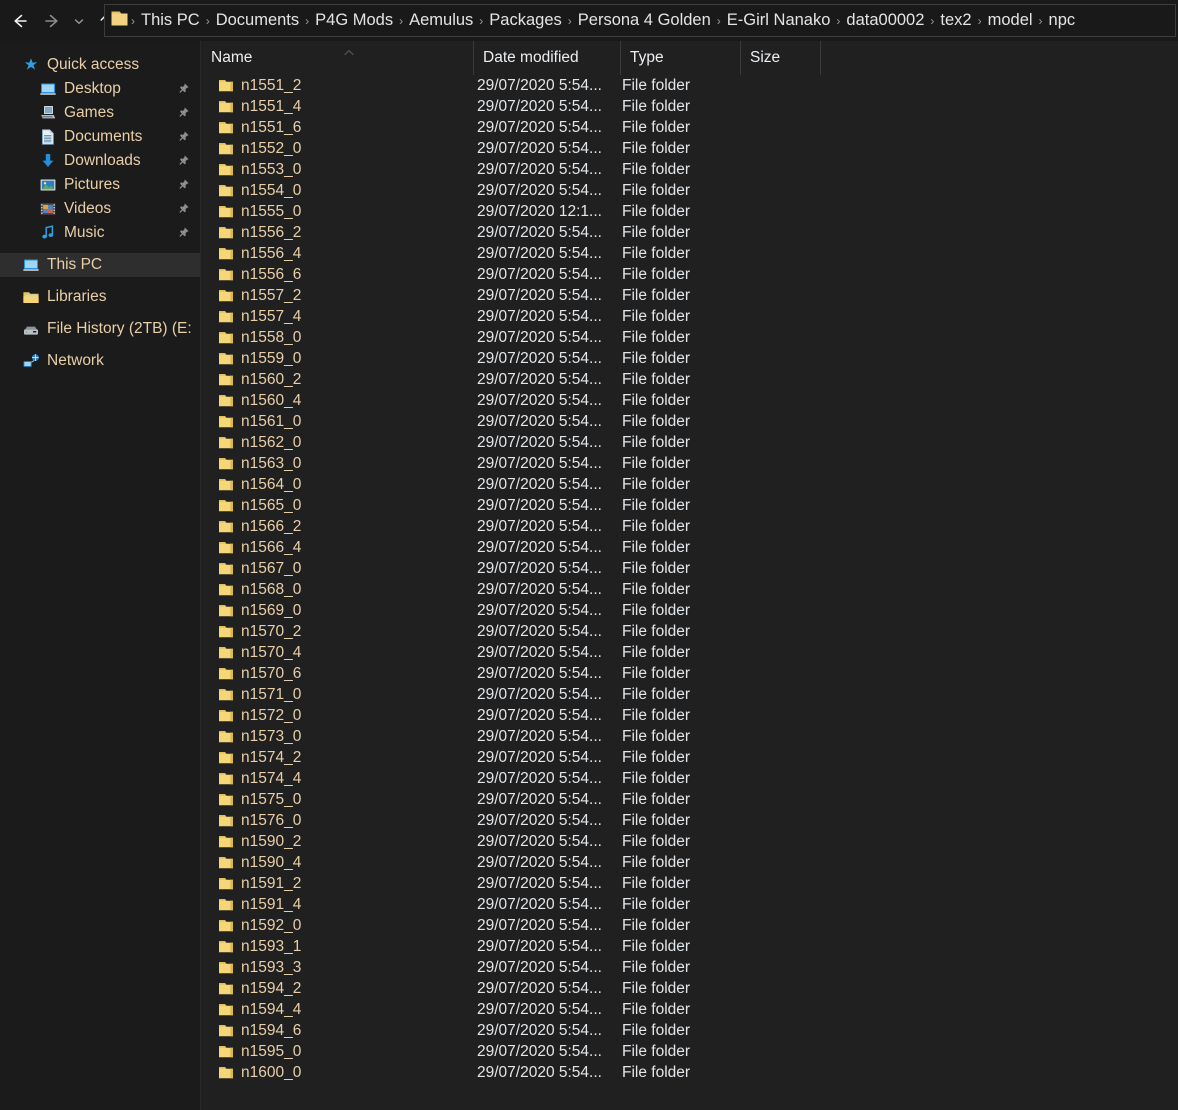 Image resolution: width=1178 pixels, height=1110 pixels. I want to click on sidebar-item-desktop: Desktop, so click(100, 89).